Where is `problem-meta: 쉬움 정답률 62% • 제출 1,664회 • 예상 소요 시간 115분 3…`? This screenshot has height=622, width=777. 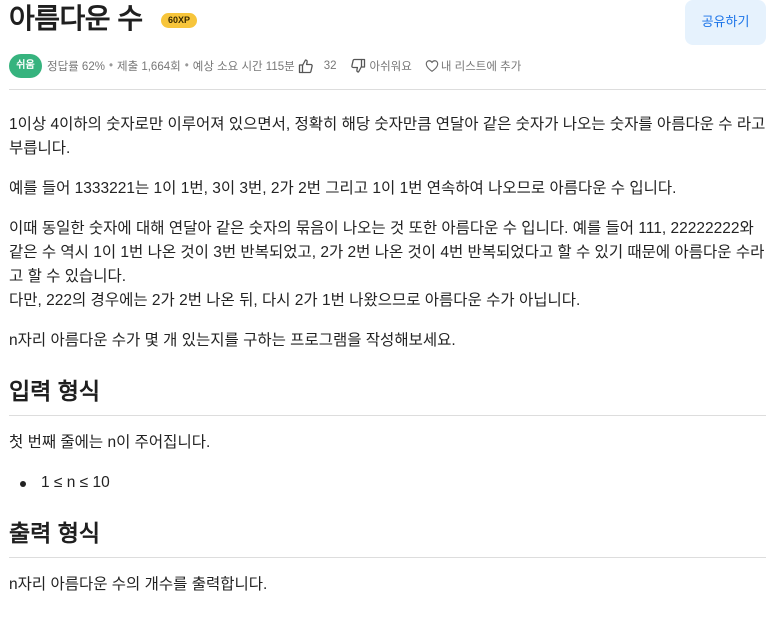
problem-meta: 쉬움 정답률 62% • 제출 1,664회 • 예상 소요 시간 115분 3… is located at coordinates (265, 66).